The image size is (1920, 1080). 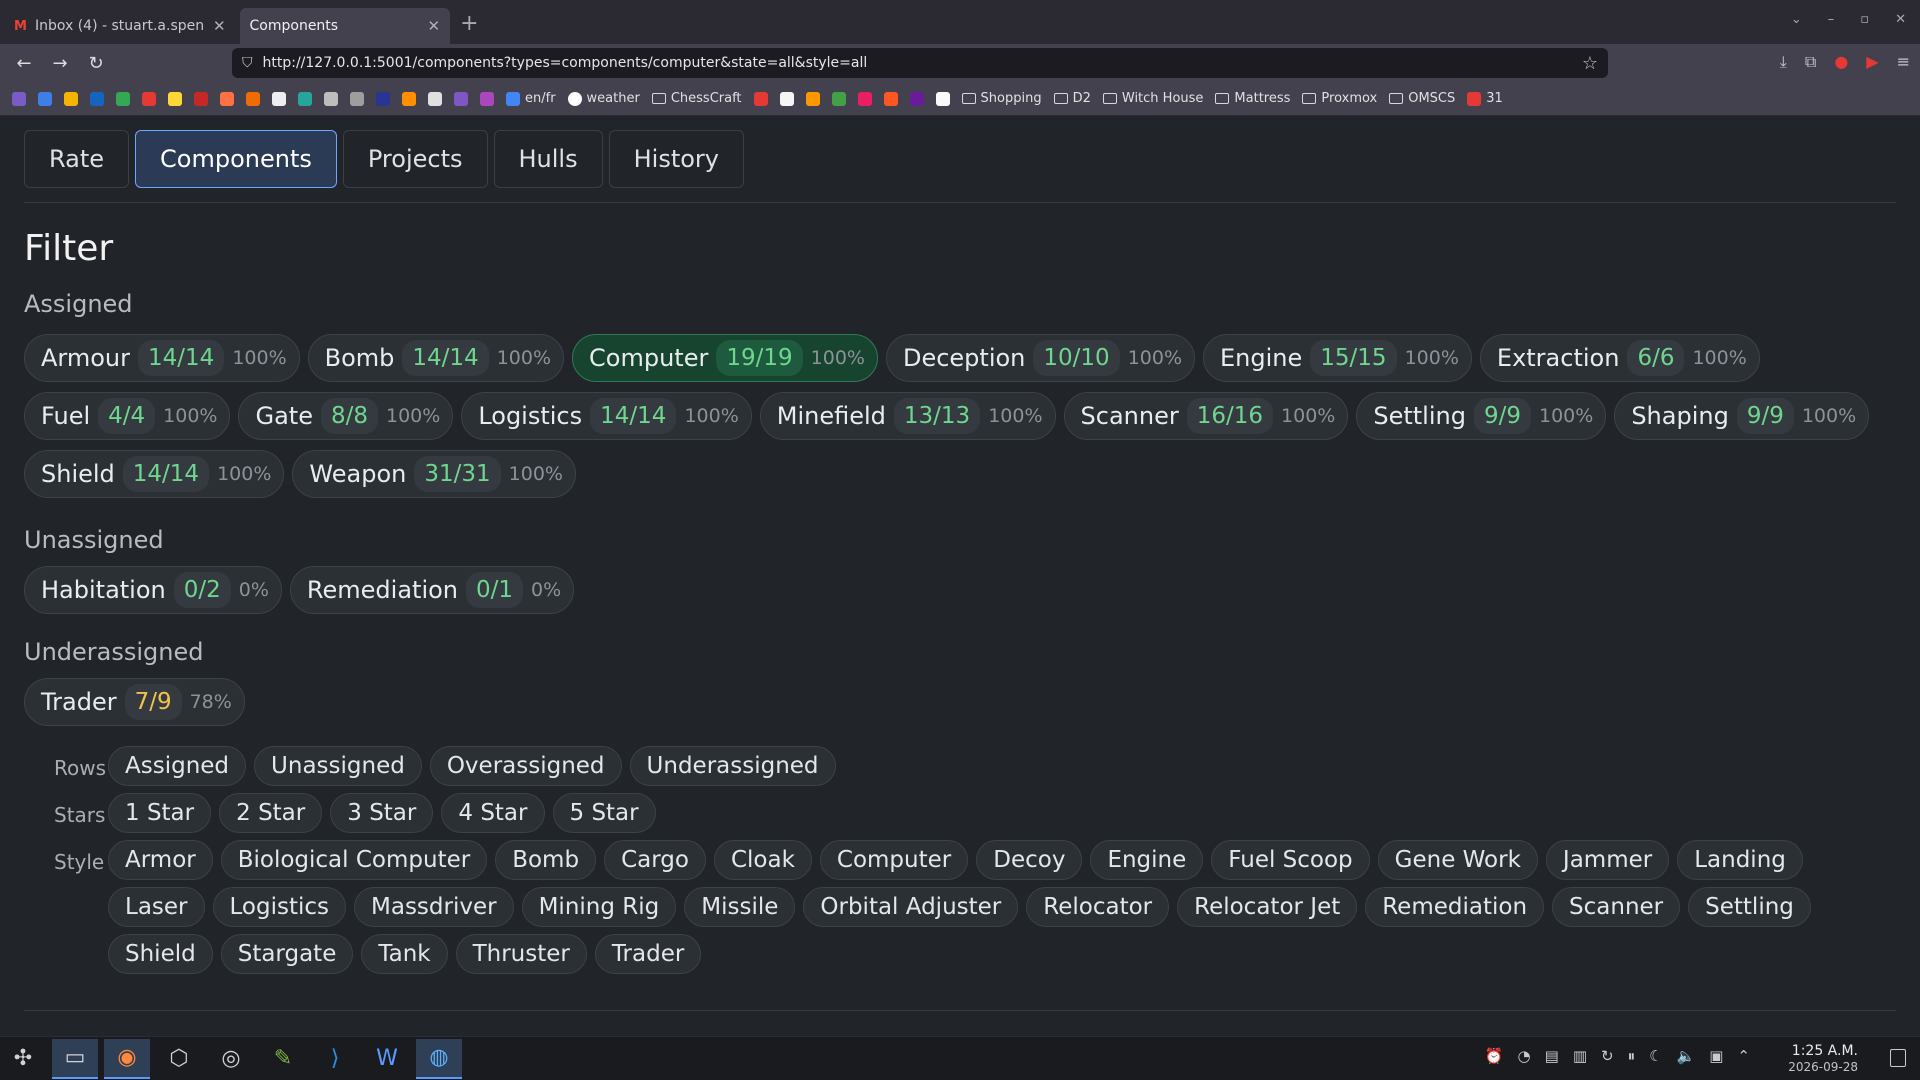 I want to click on tray-expand-icon: ⌃, so click(x=1743, y=1056).